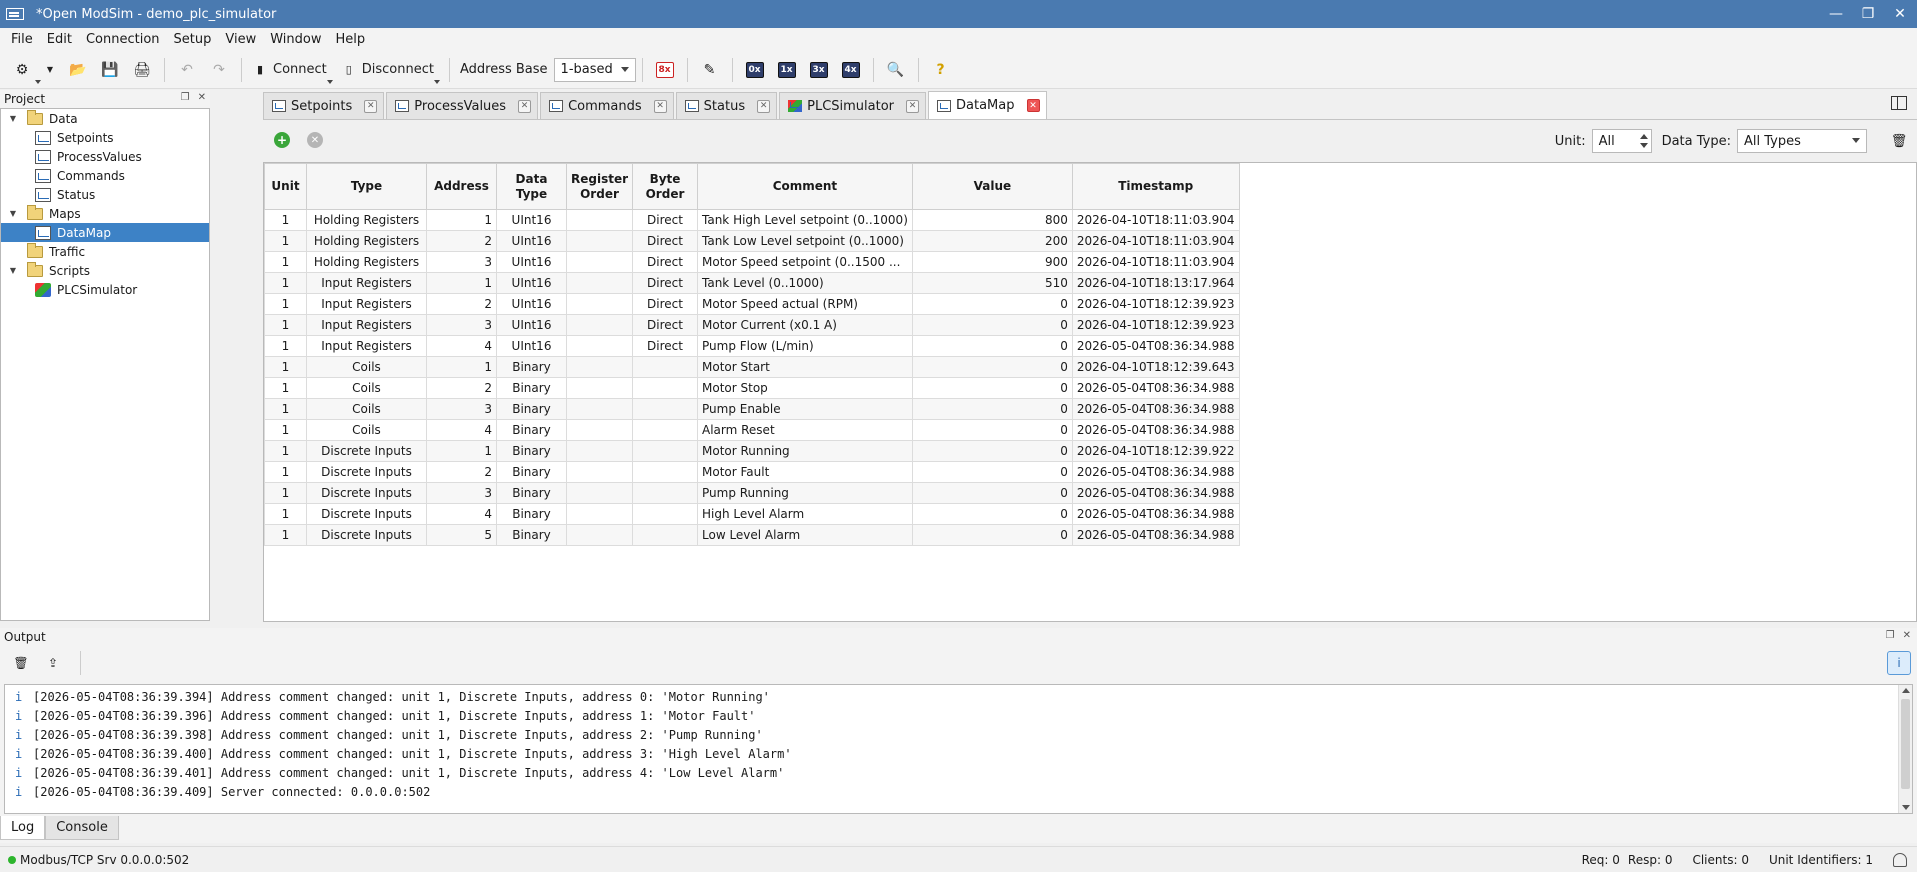 The height and width of the screenshot is (872, 1917). Describe the element at coordinates (1621, 141) in the screenshot. I see `unit-filter-spinbox: All` at that location.